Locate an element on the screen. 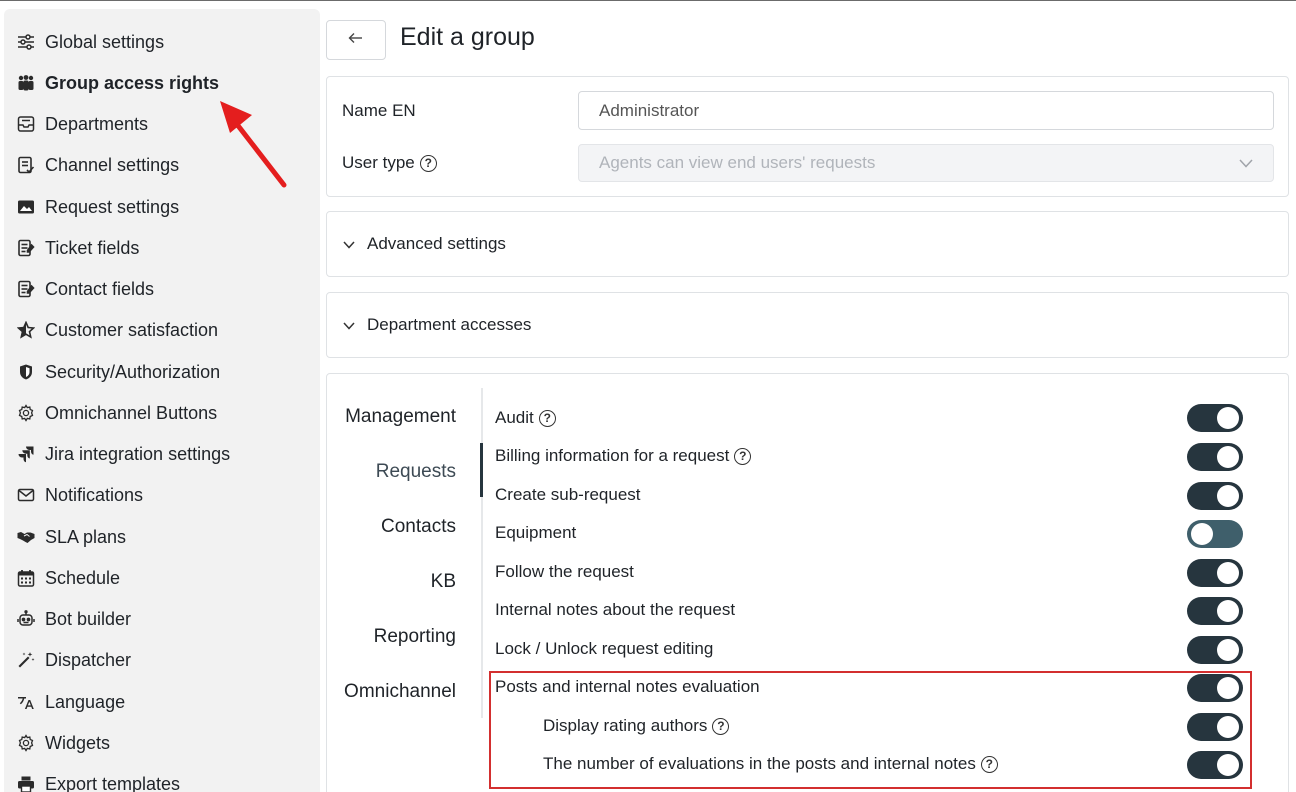  sidebar-item-notifications: Notifications is located at coordinates (79, 495).